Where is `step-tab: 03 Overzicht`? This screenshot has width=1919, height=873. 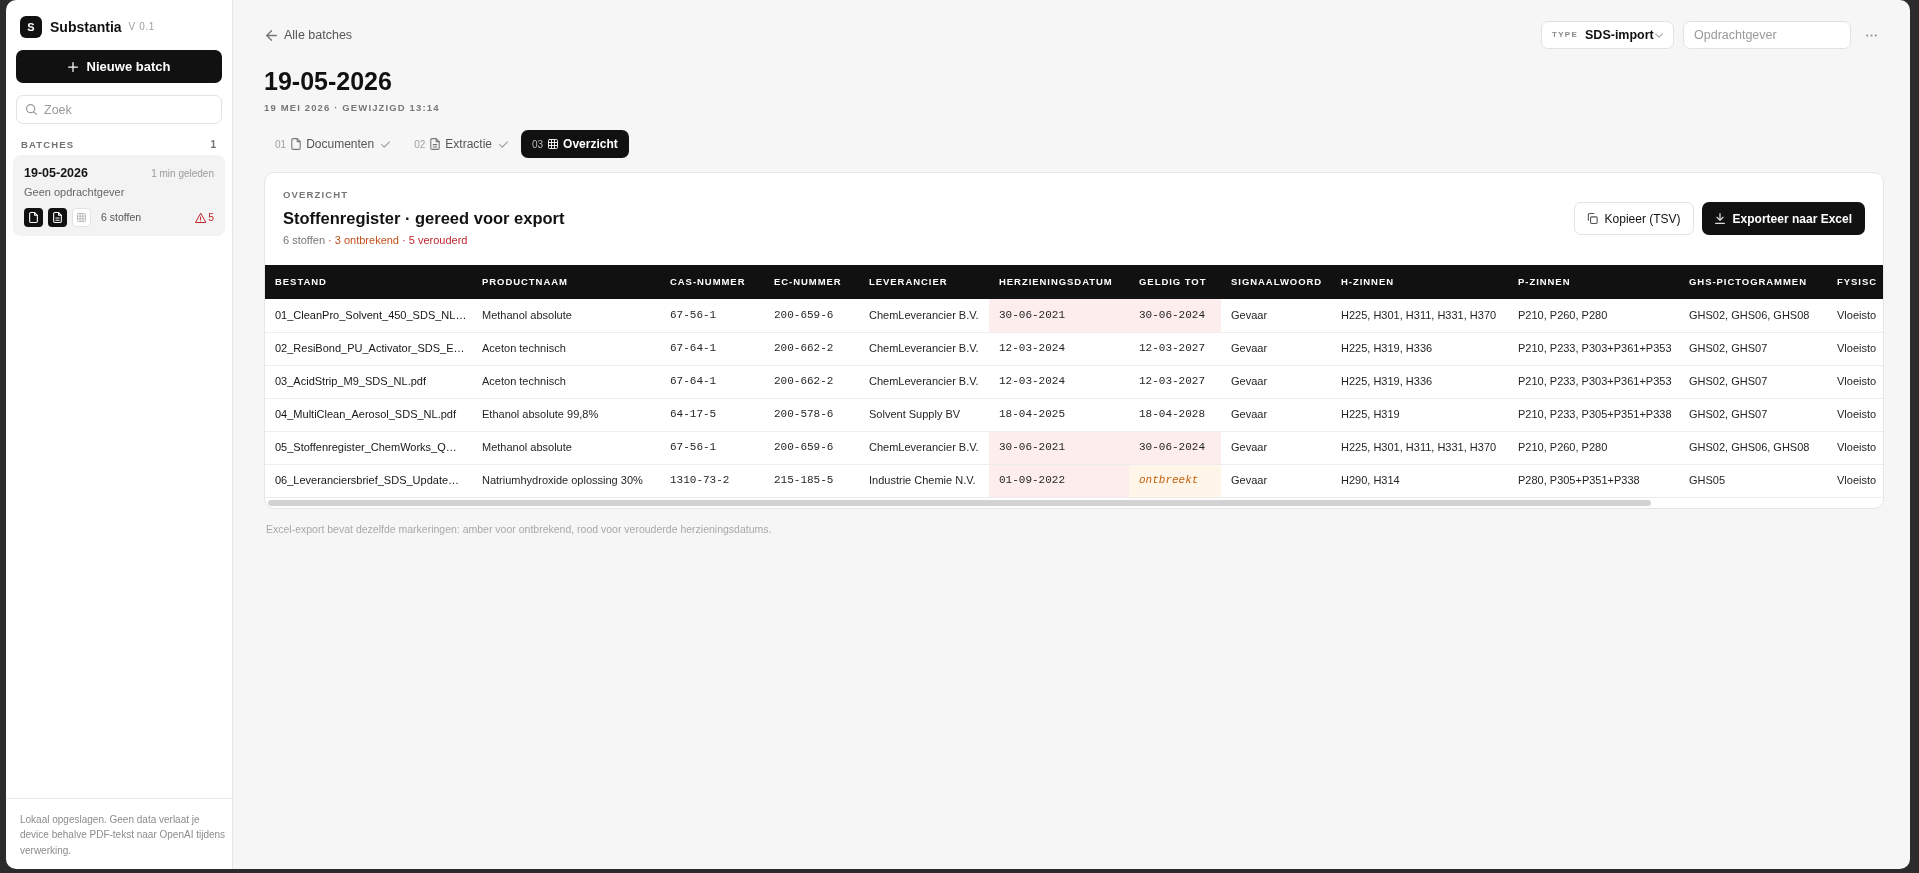 step-tab: 03 Overzicht is located at coordinates (575, 144).